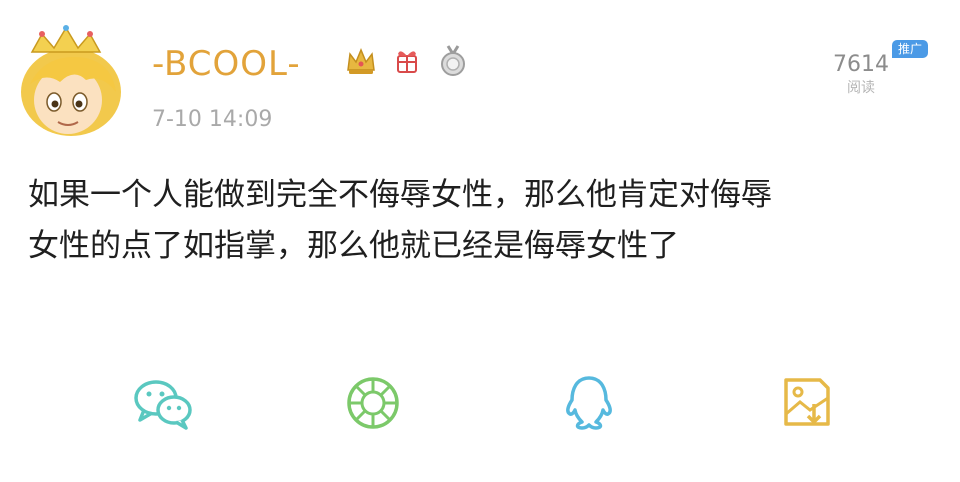 This screenshot has height=482, width=960. I want to click on badge-row, so click(407, 61).